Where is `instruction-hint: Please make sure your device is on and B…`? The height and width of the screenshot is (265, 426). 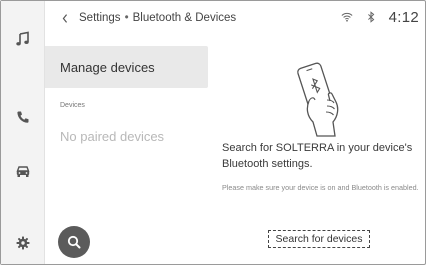 instruction-hint: Please make sure your device is on and B… is located at coordinates (320, 187).